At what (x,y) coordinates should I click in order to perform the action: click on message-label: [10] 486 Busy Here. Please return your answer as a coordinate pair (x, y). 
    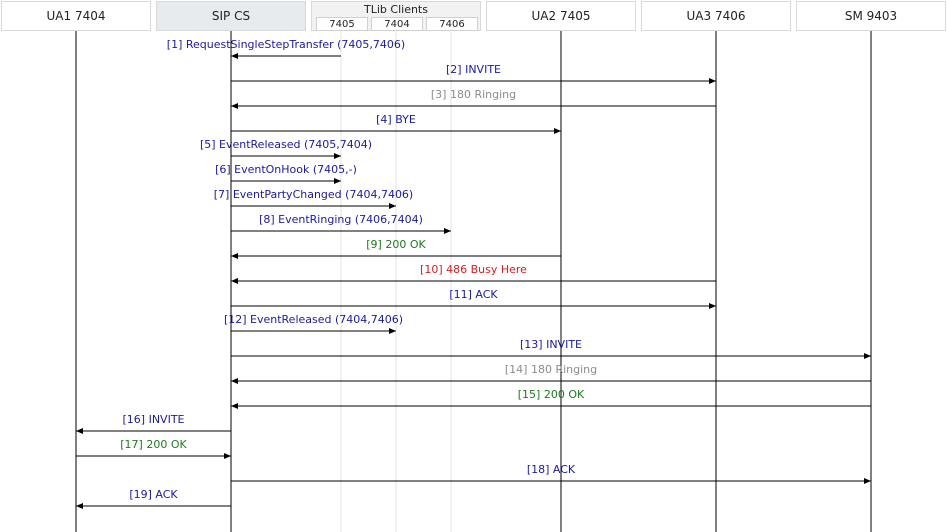
    Looking at the image, I should click on (473, 269).